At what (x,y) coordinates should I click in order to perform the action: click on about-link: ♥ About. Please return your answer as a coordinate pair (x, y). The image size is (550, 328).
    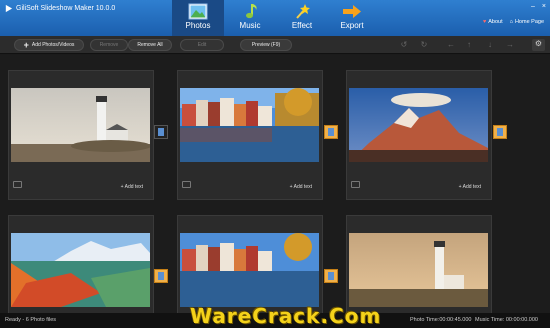
    Looking at the image, I should click on (493, 22).